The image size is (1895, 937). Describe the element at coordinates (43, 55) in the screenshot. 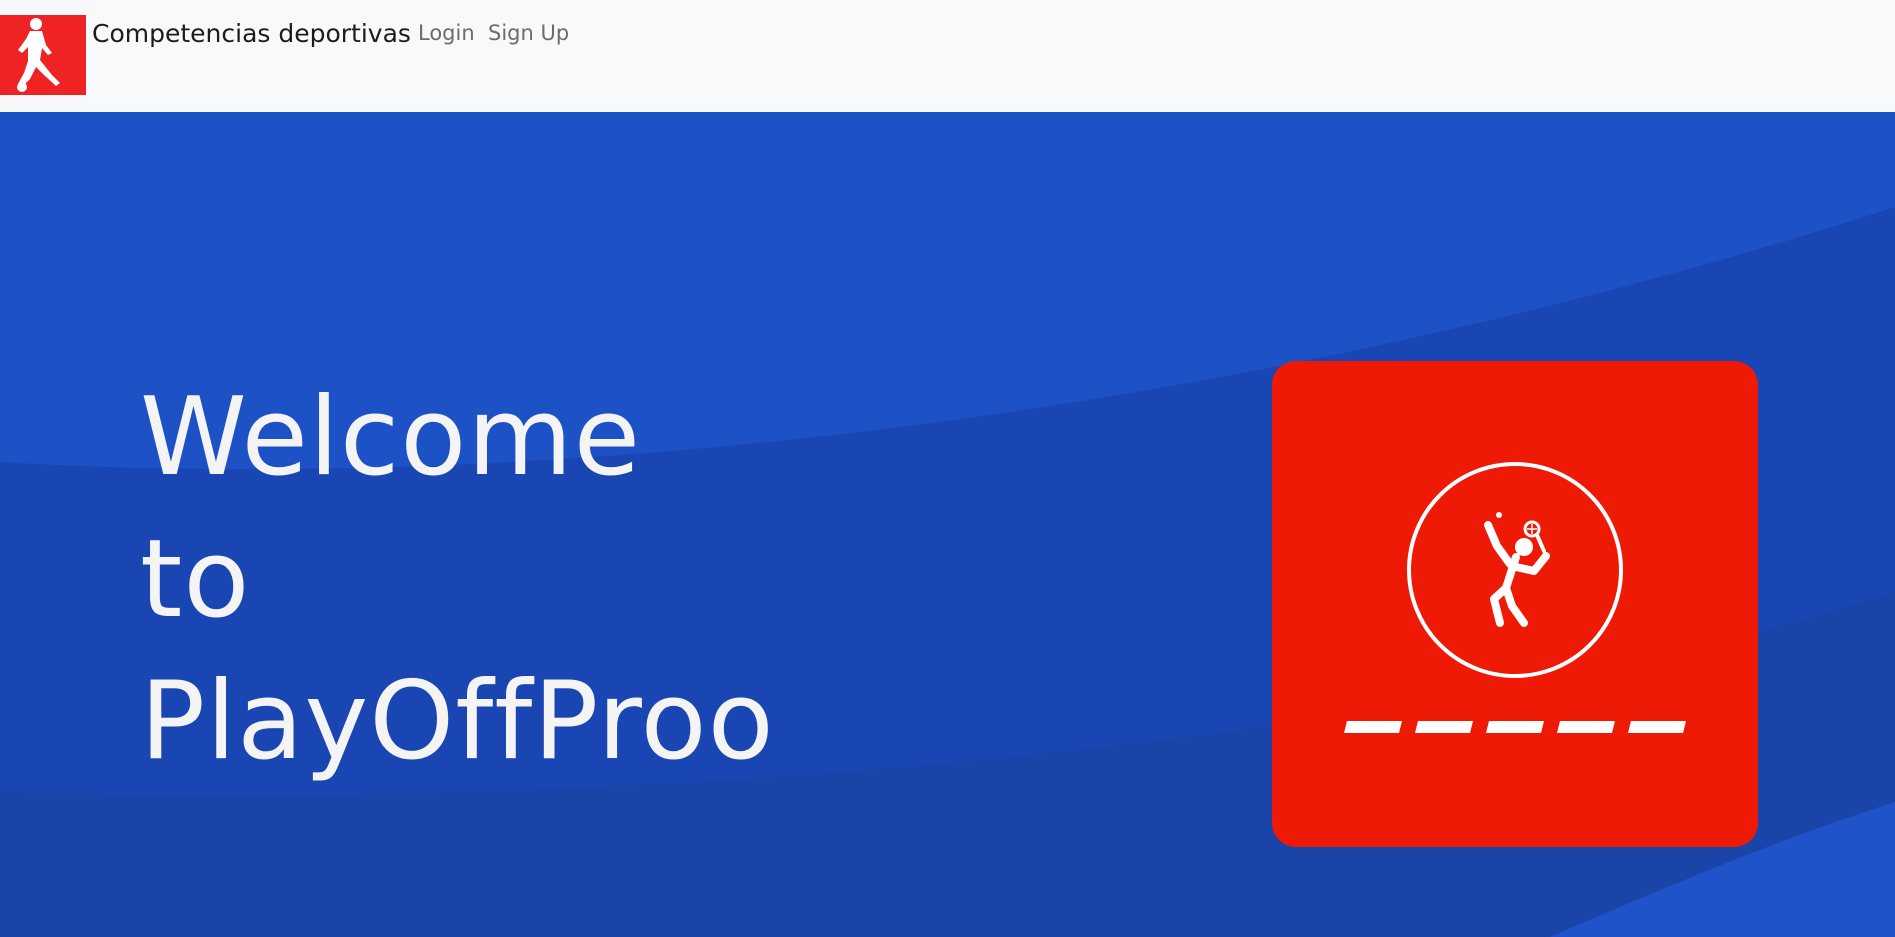

I see `soccer-player-icon` at that location.